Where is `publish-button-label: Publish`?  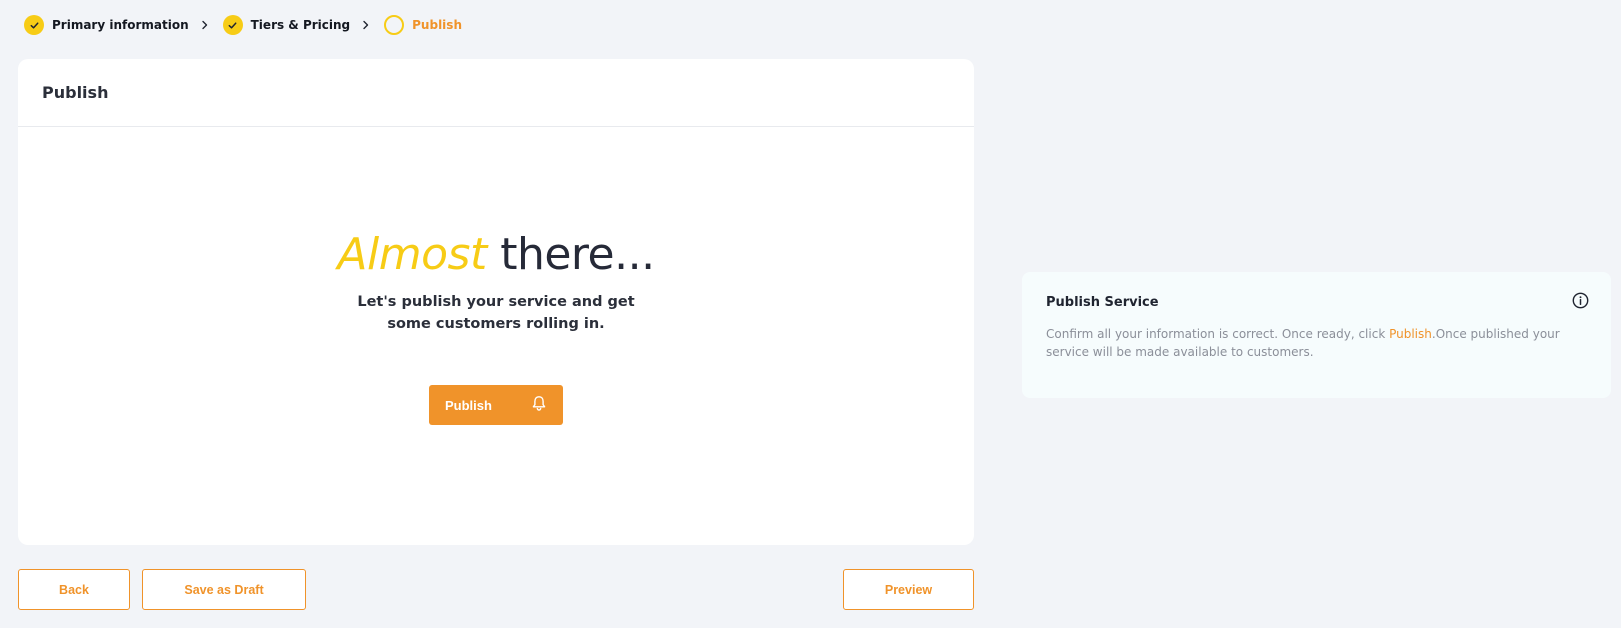 publish-button-label: Publish is located at coordinates (468, 405).